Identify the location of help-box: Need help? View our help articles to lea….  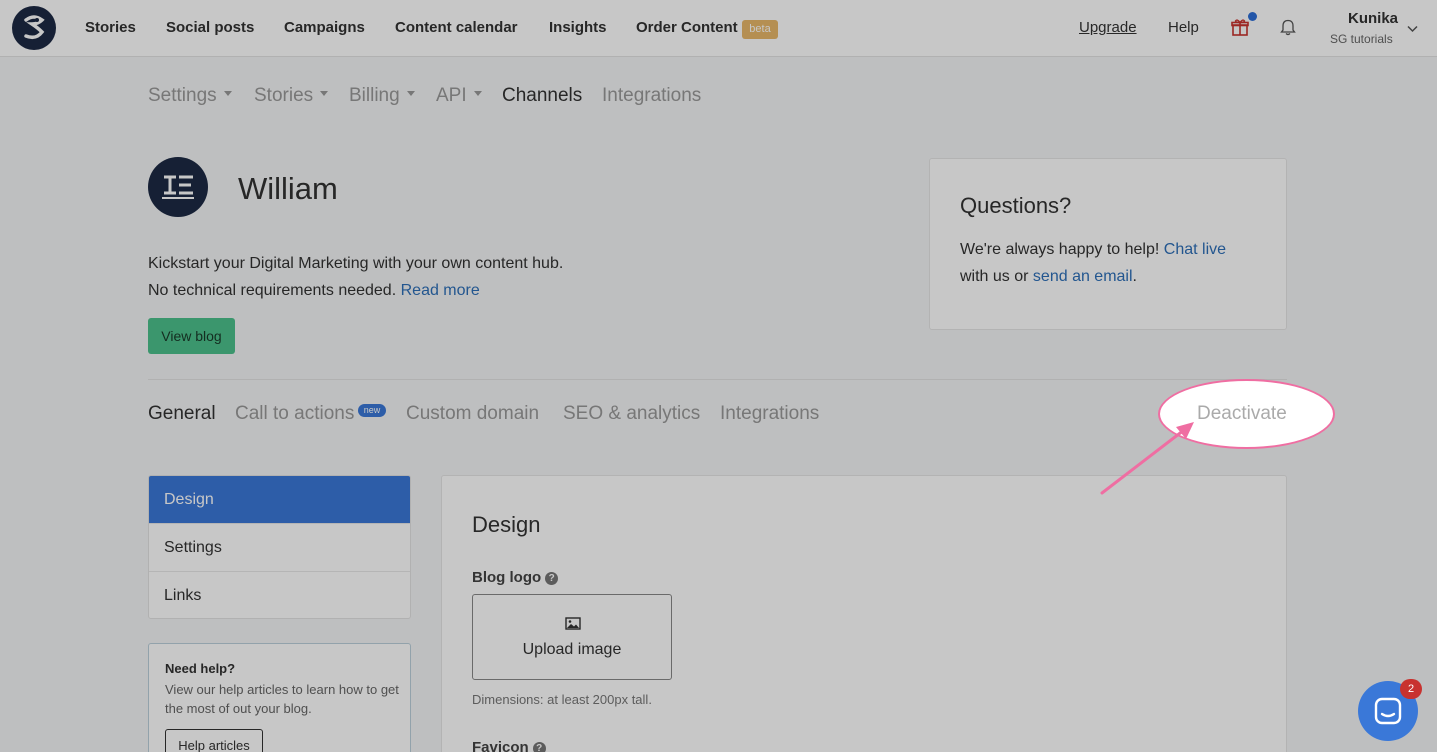
(279, 697).